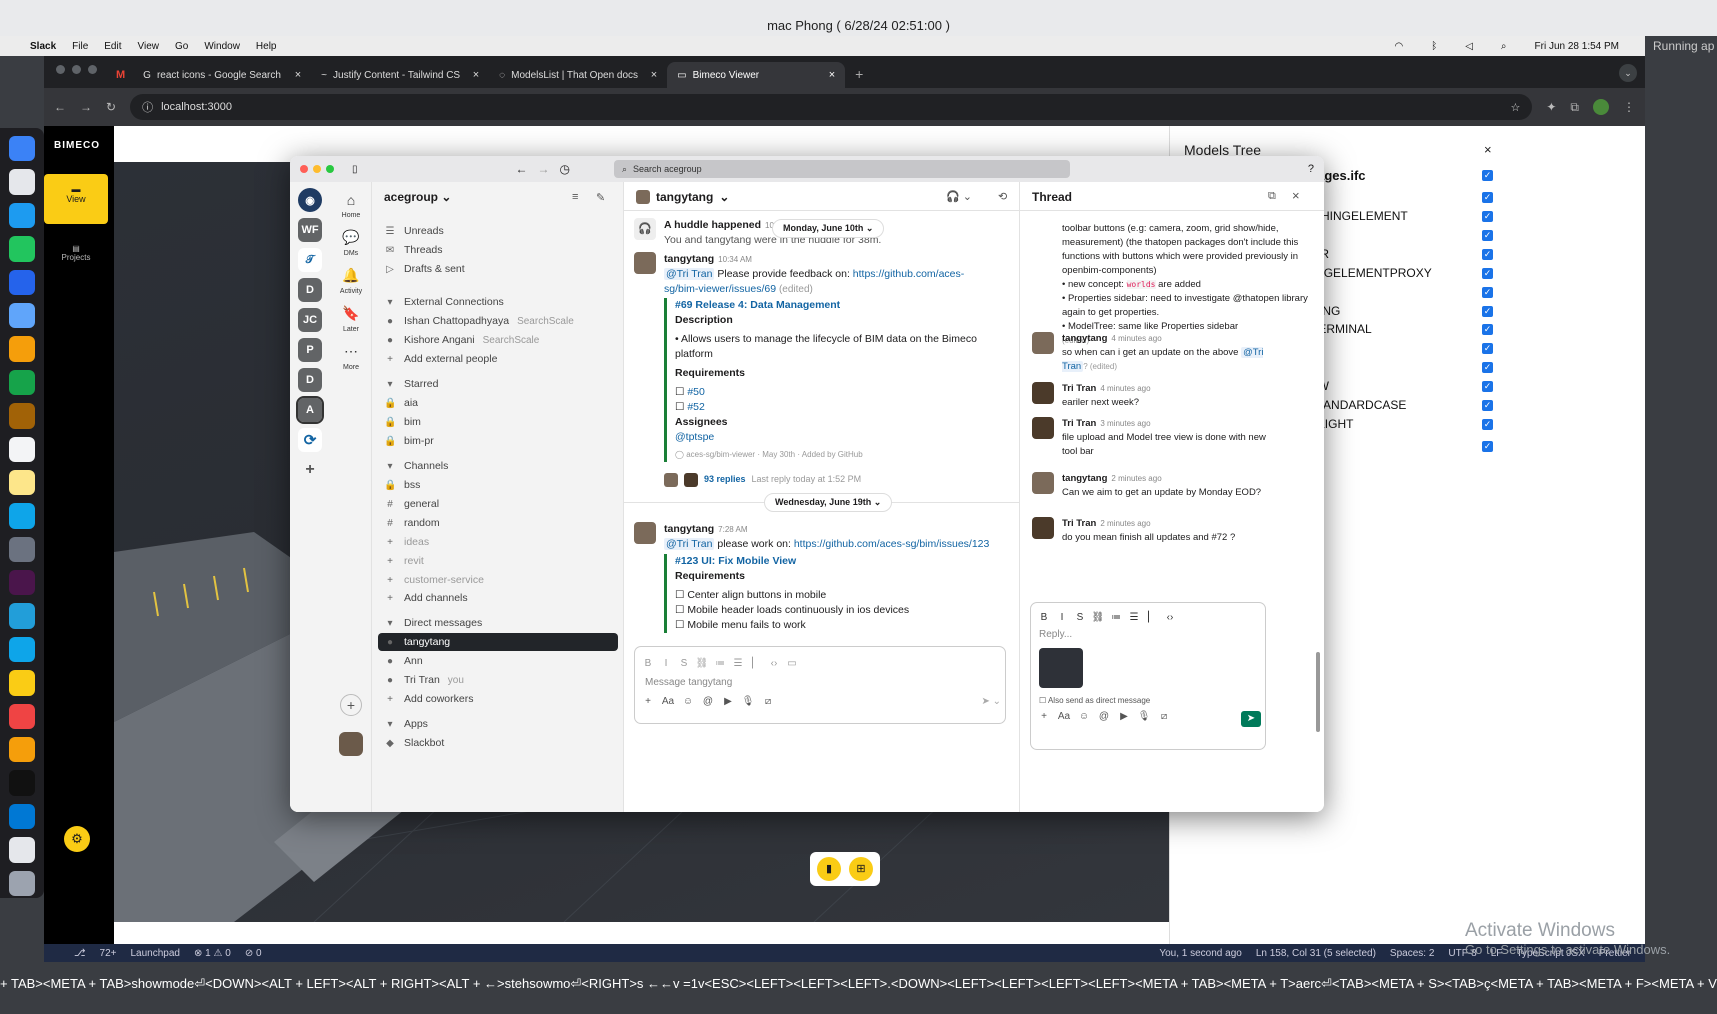  What do you see at coordinates (498, 466) in the screenshot?
I see `section-channels: ▾ Channels` at bounding box center [498, 466].